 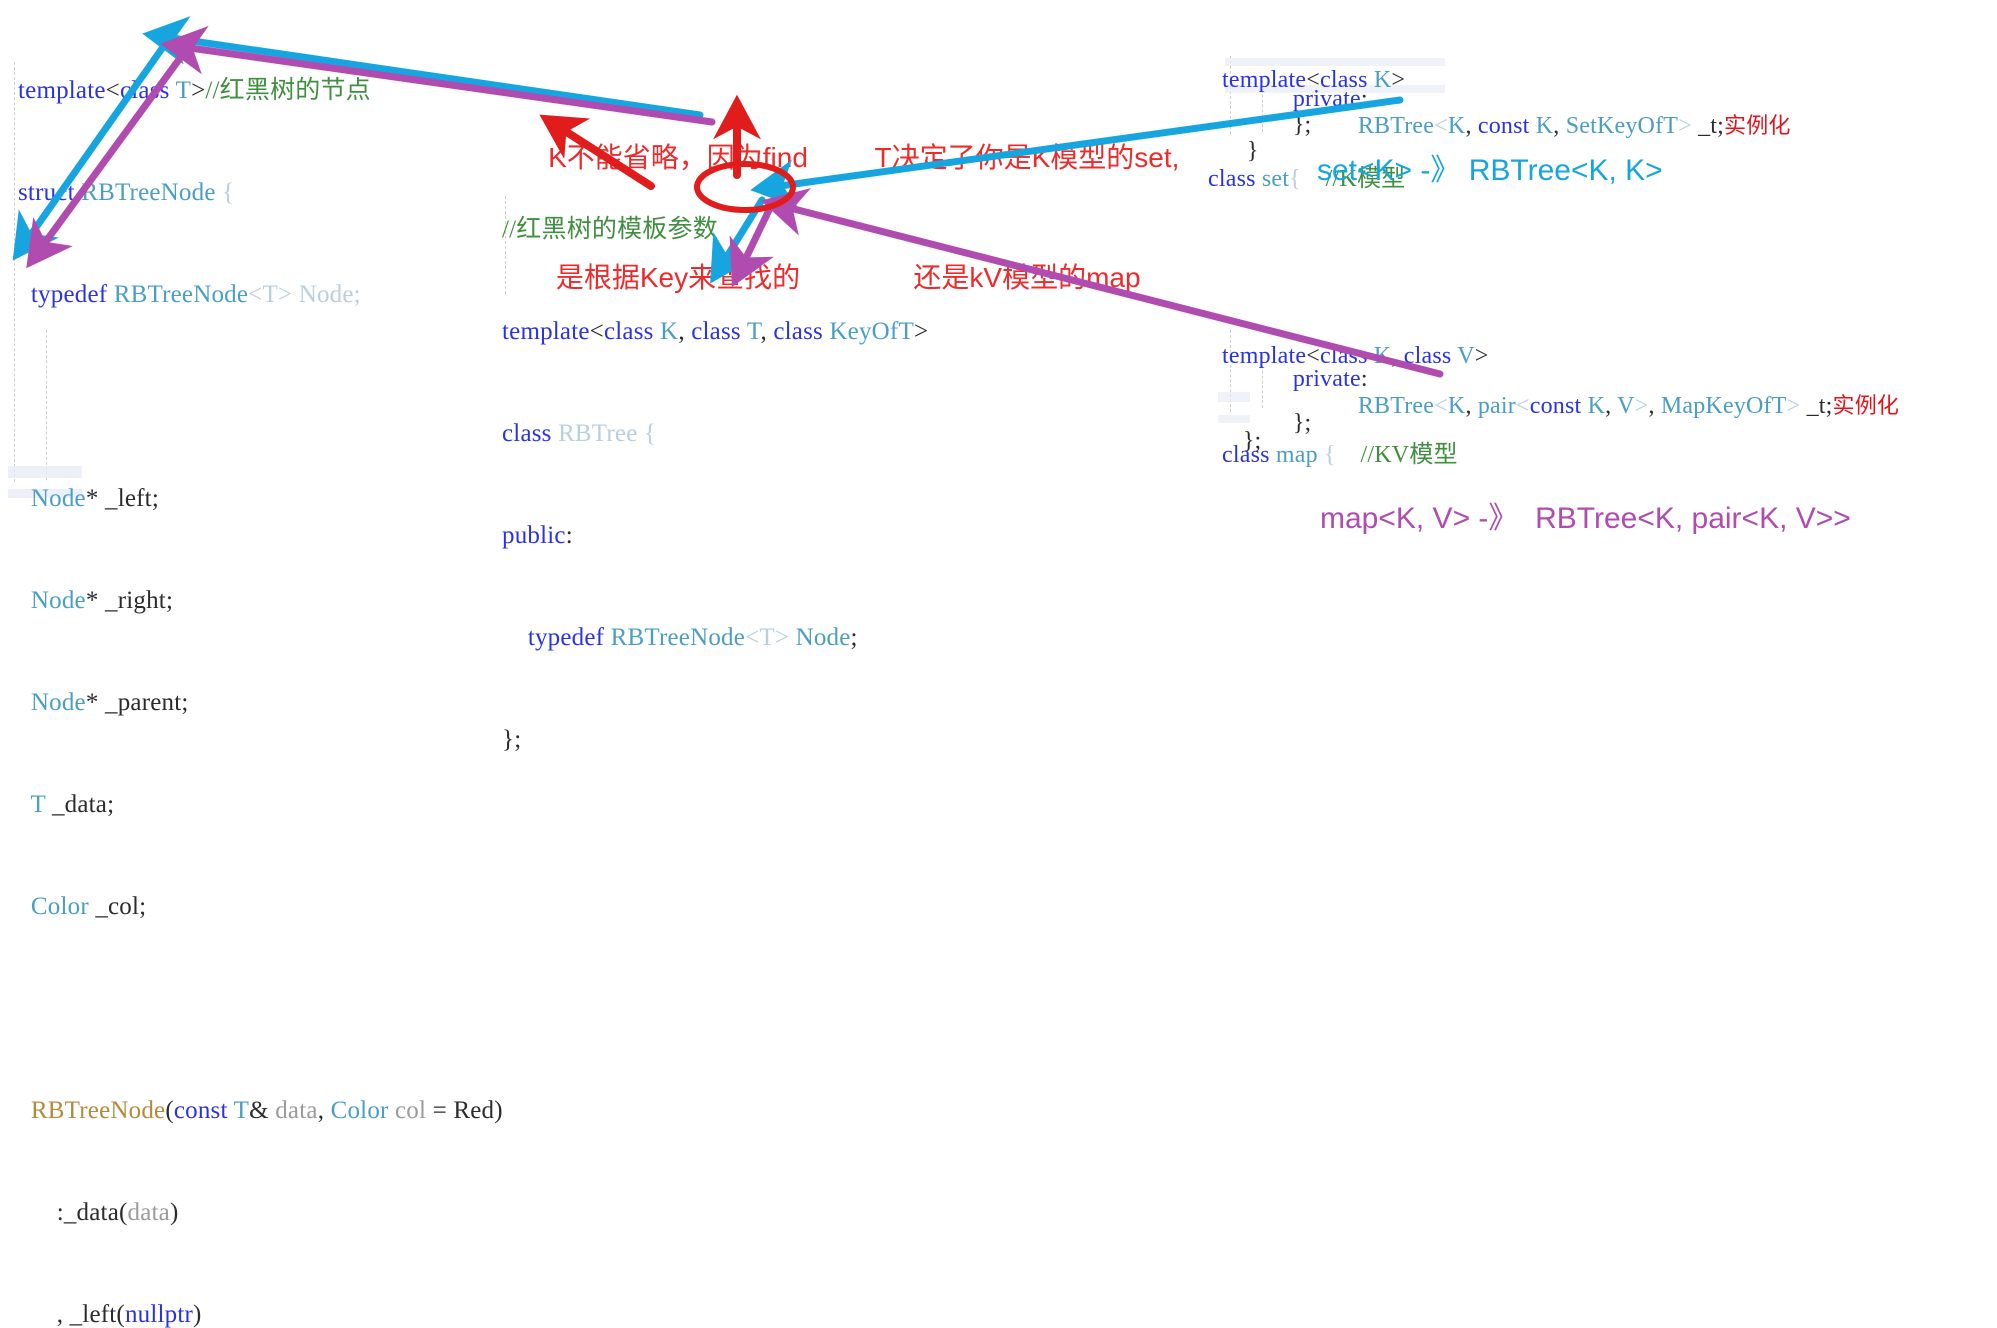 I want to click on code-line: Node* _left;, so click(x=94, y=498).